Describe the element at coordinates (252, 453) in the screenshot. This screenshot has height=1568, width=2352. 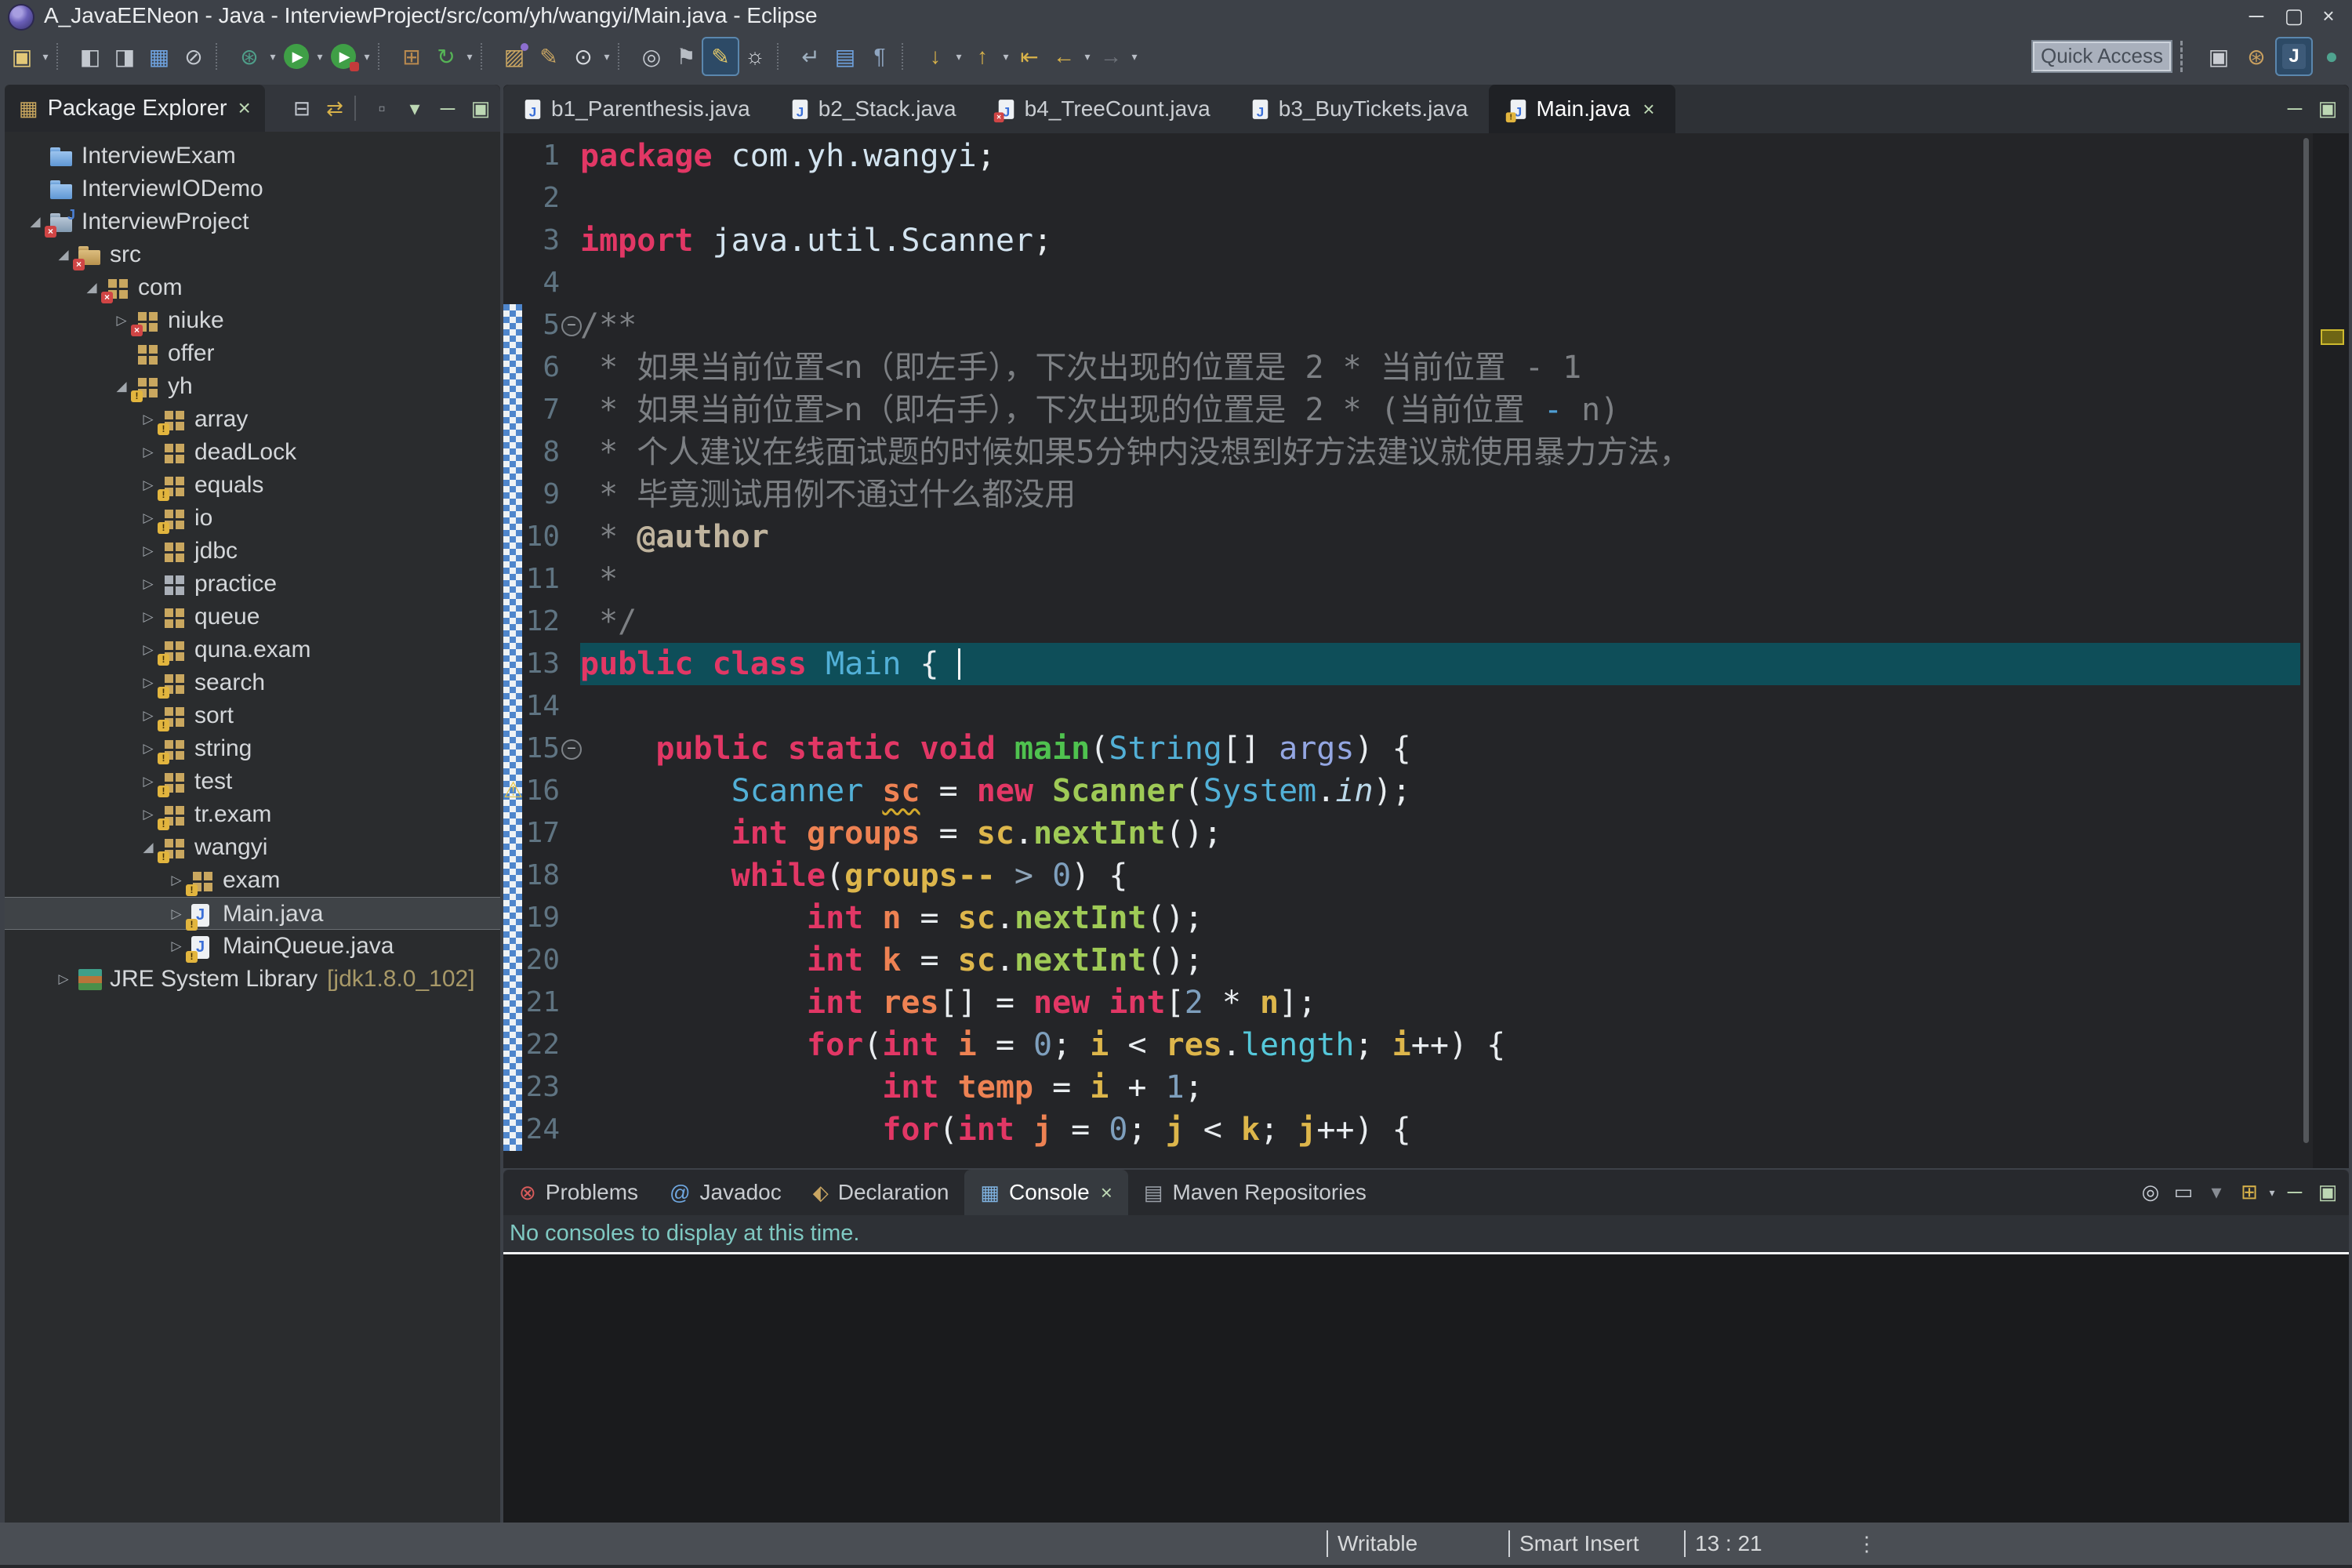
I see `tree-item-deadlock: ▷ deadLock` at that location.